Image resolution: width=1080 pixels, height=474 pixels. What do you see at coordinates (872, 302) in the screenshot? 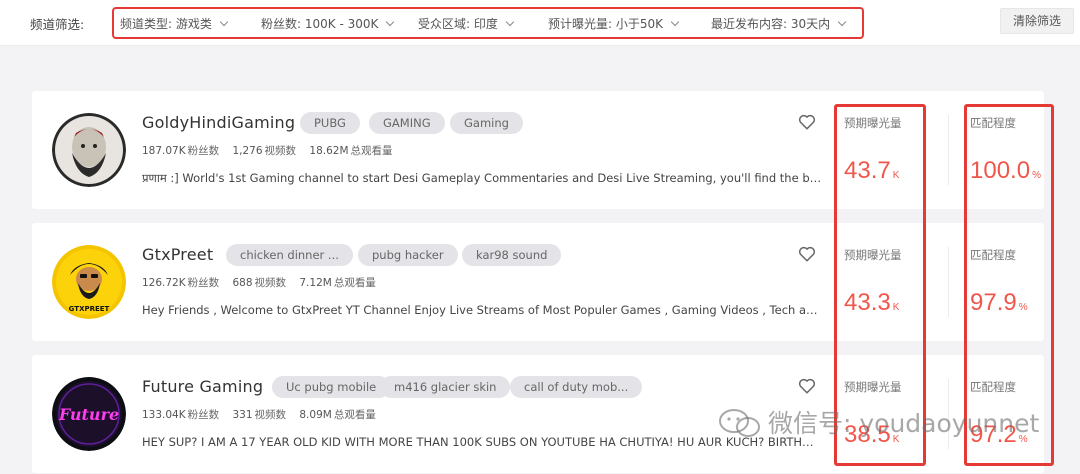
I see `expected-exposure-value: 43.3 K` at bounding box center [872, 302].